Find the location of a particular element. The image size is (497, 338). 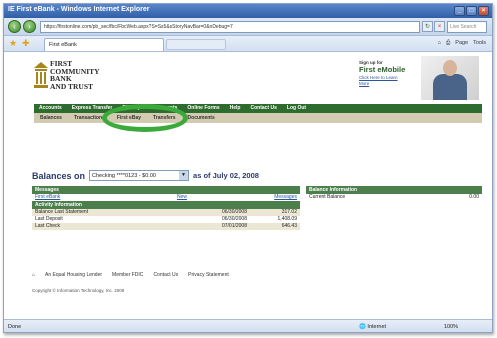

activity-row: Last Deposit 06/30/2008 1,408.09 is located at coordinates (166, 219).